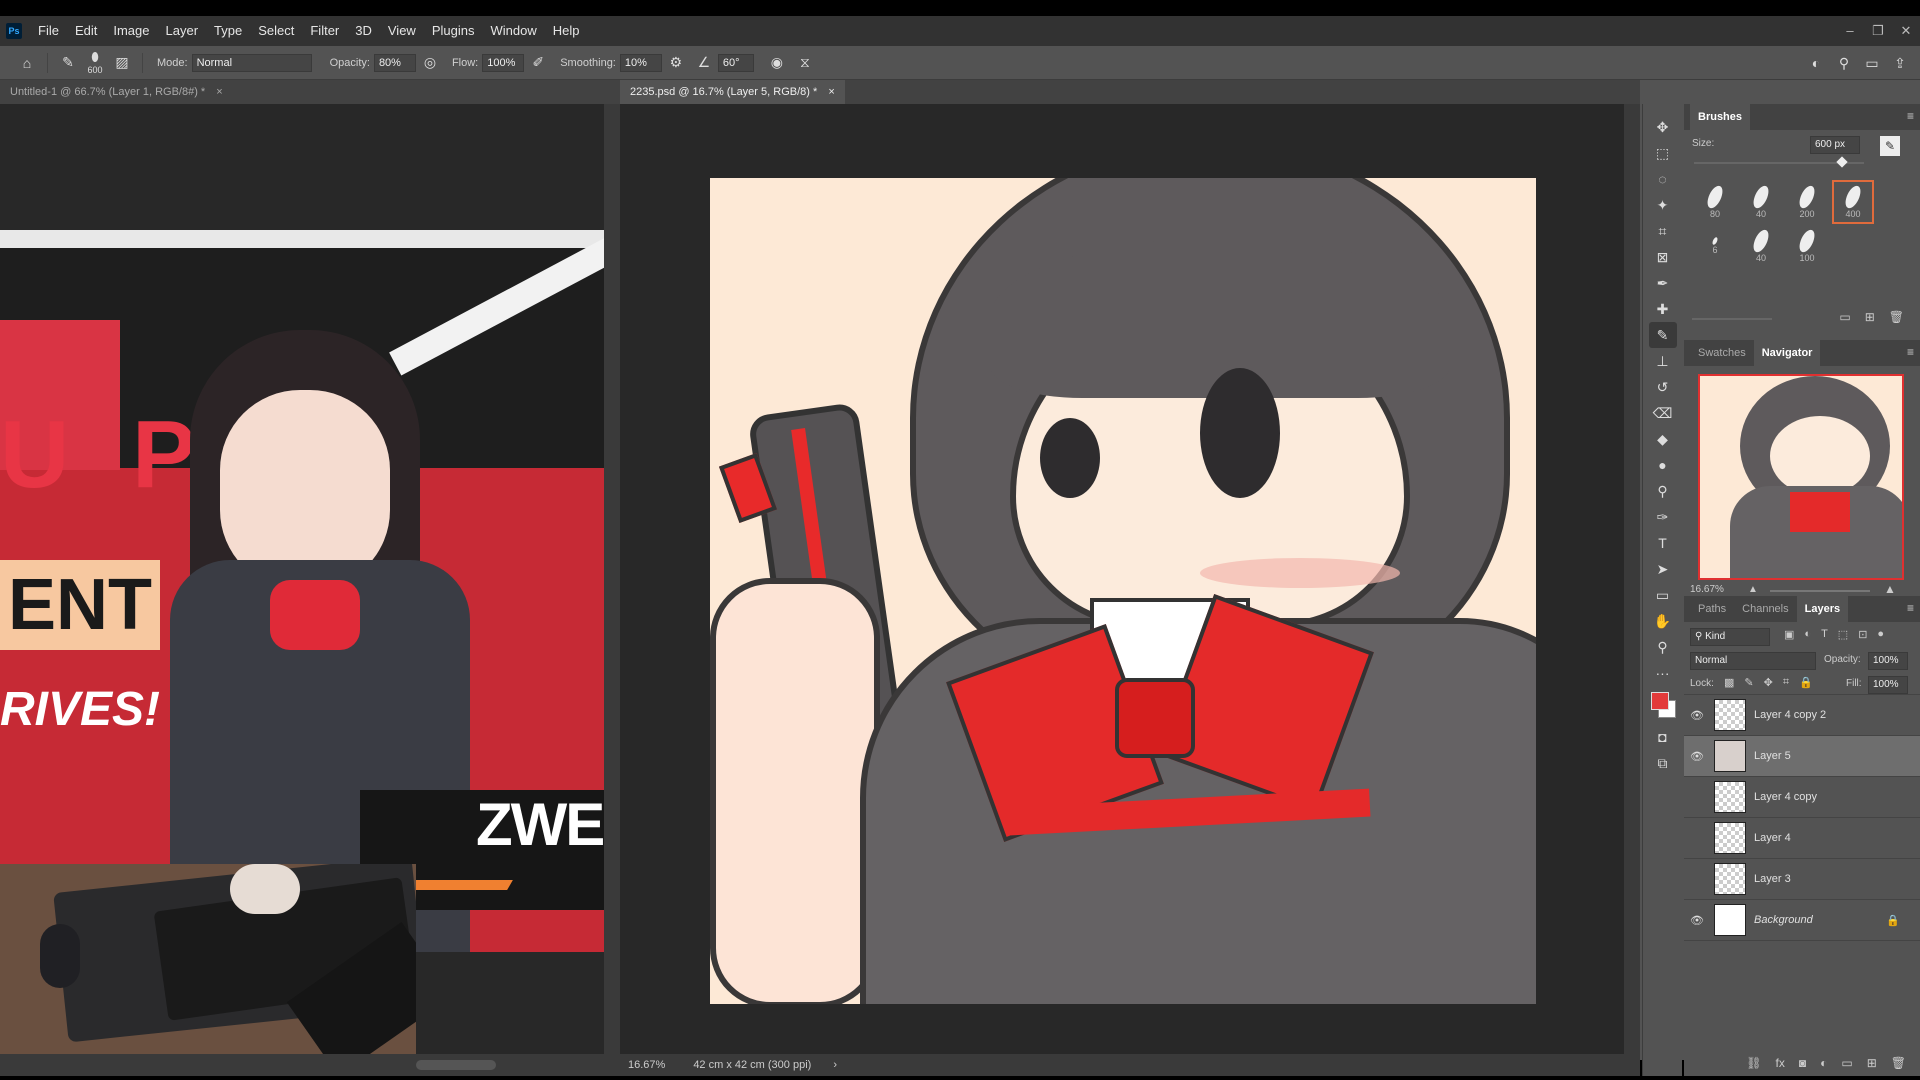 The image size is (1920, 1080). I want to click on brush-preset: 80, so click(1715, 202).